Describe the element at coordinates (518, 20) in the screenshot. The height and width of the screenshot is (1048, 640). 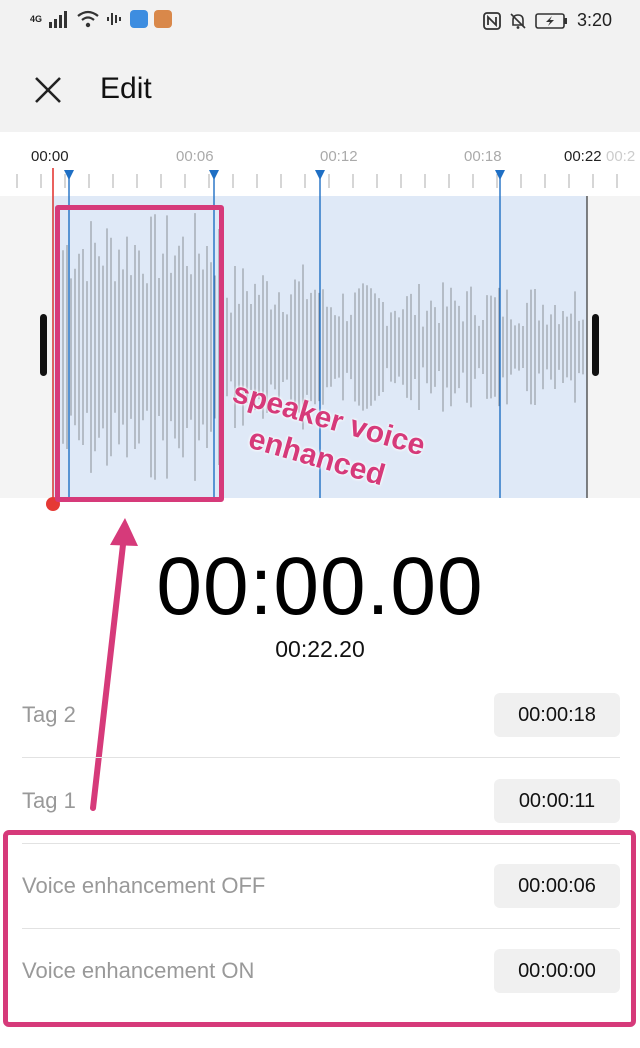
I see `mute-bell-icon` at that location.